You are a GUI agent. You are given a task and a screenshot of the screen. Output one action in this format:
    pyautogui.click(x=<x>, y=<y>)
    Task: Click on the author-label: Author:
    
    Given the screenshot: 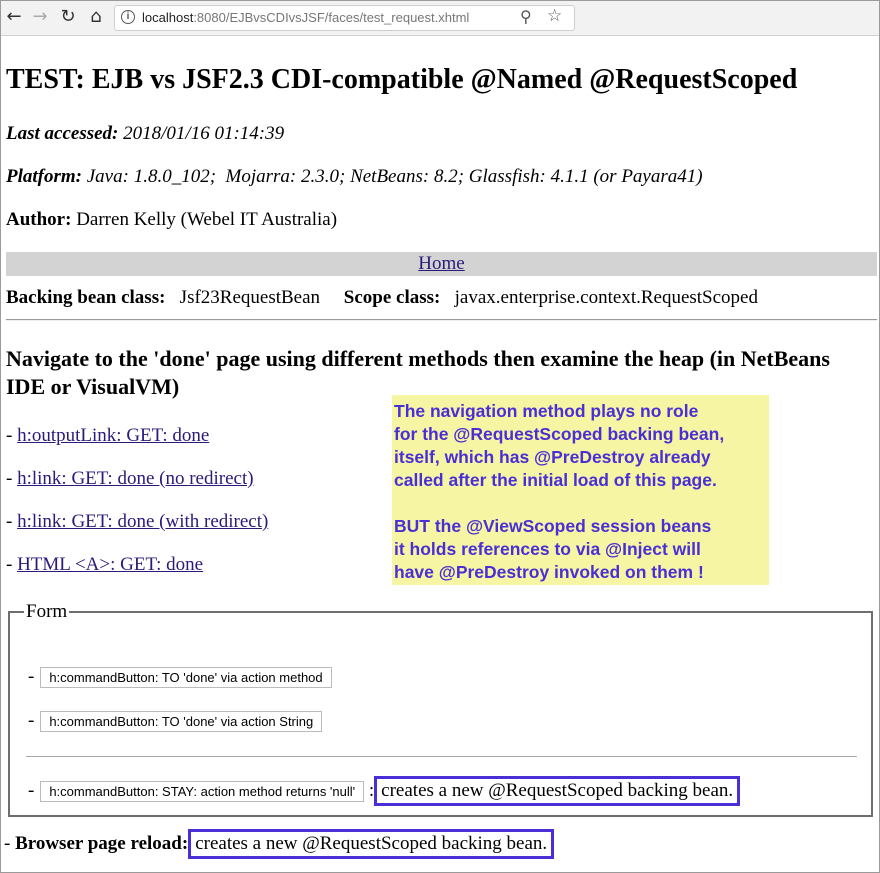 What is the action you would take?
    pyautogui.click(x=39, y=219)
    